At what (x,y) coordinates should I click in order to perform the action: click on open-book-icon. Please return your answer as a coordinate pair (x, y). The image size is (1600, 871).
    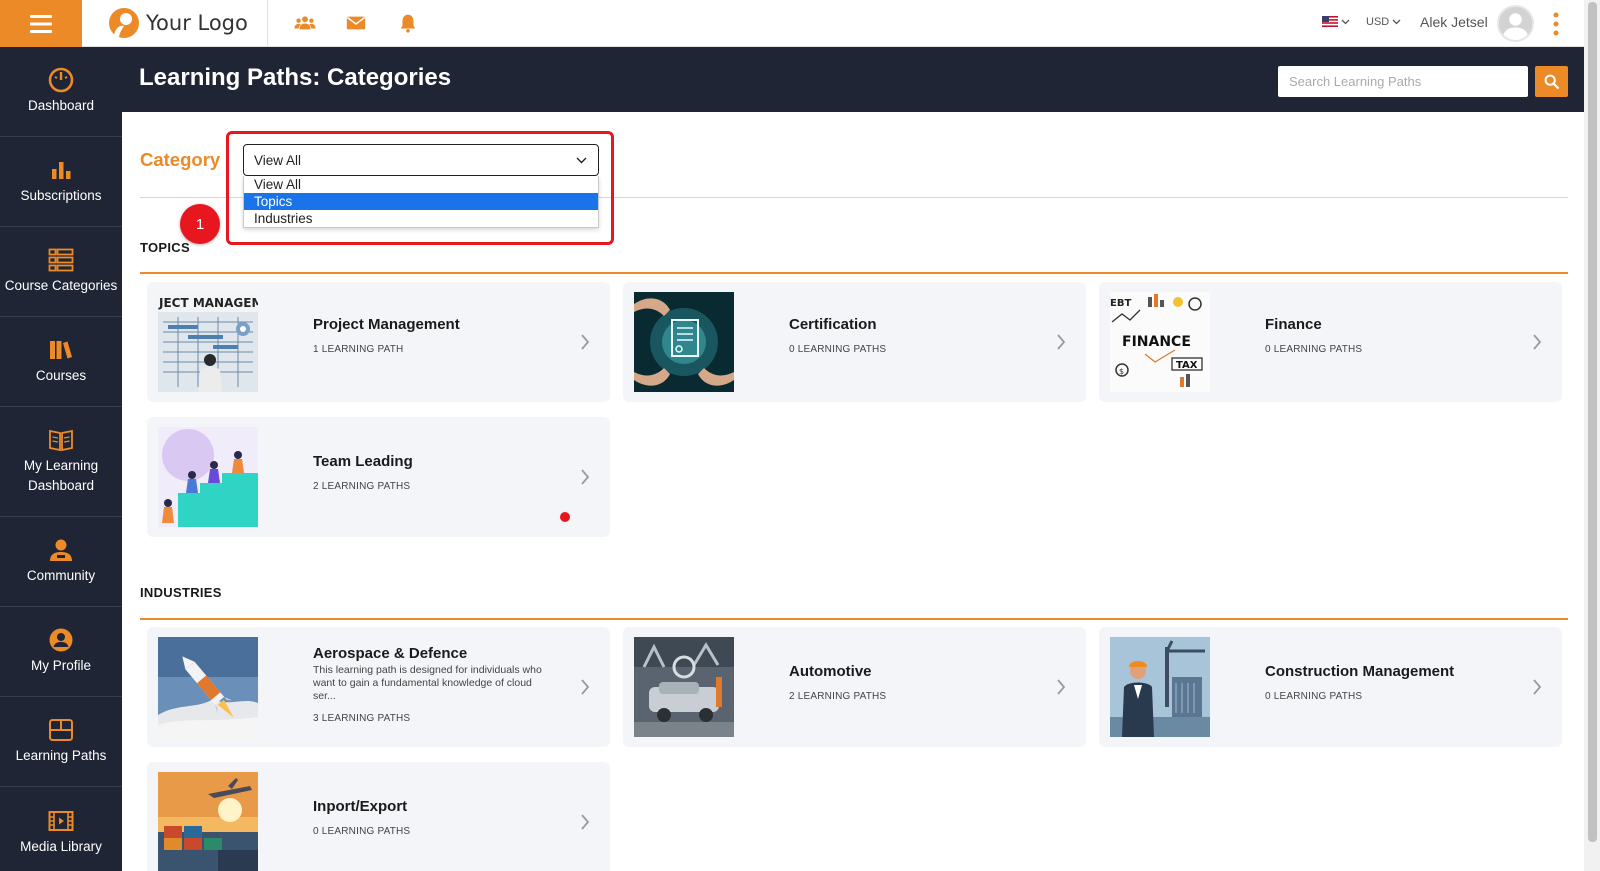
    Looking at the image, I should click on (61, 440).